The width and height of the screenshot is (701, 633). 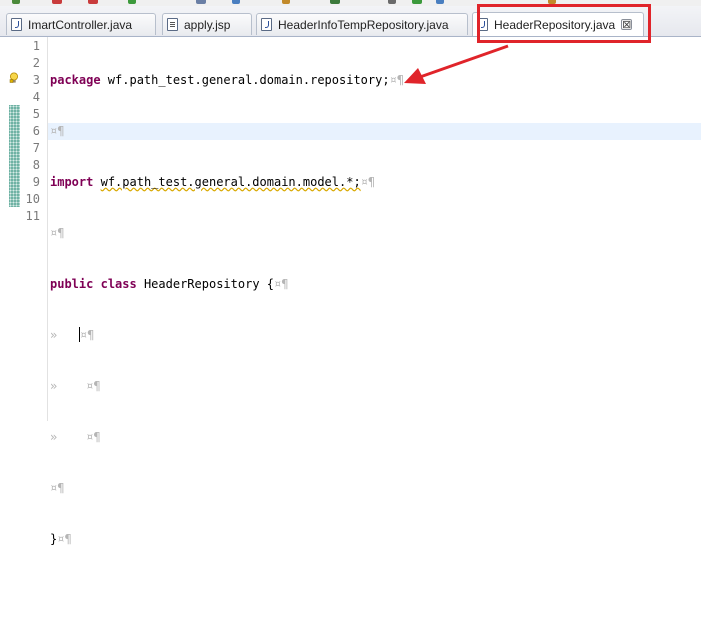 What do you see at coordinates (227, 539) in the screenshot?
I see `code-line-10: }¤¶` at bounding box center [227, 539].